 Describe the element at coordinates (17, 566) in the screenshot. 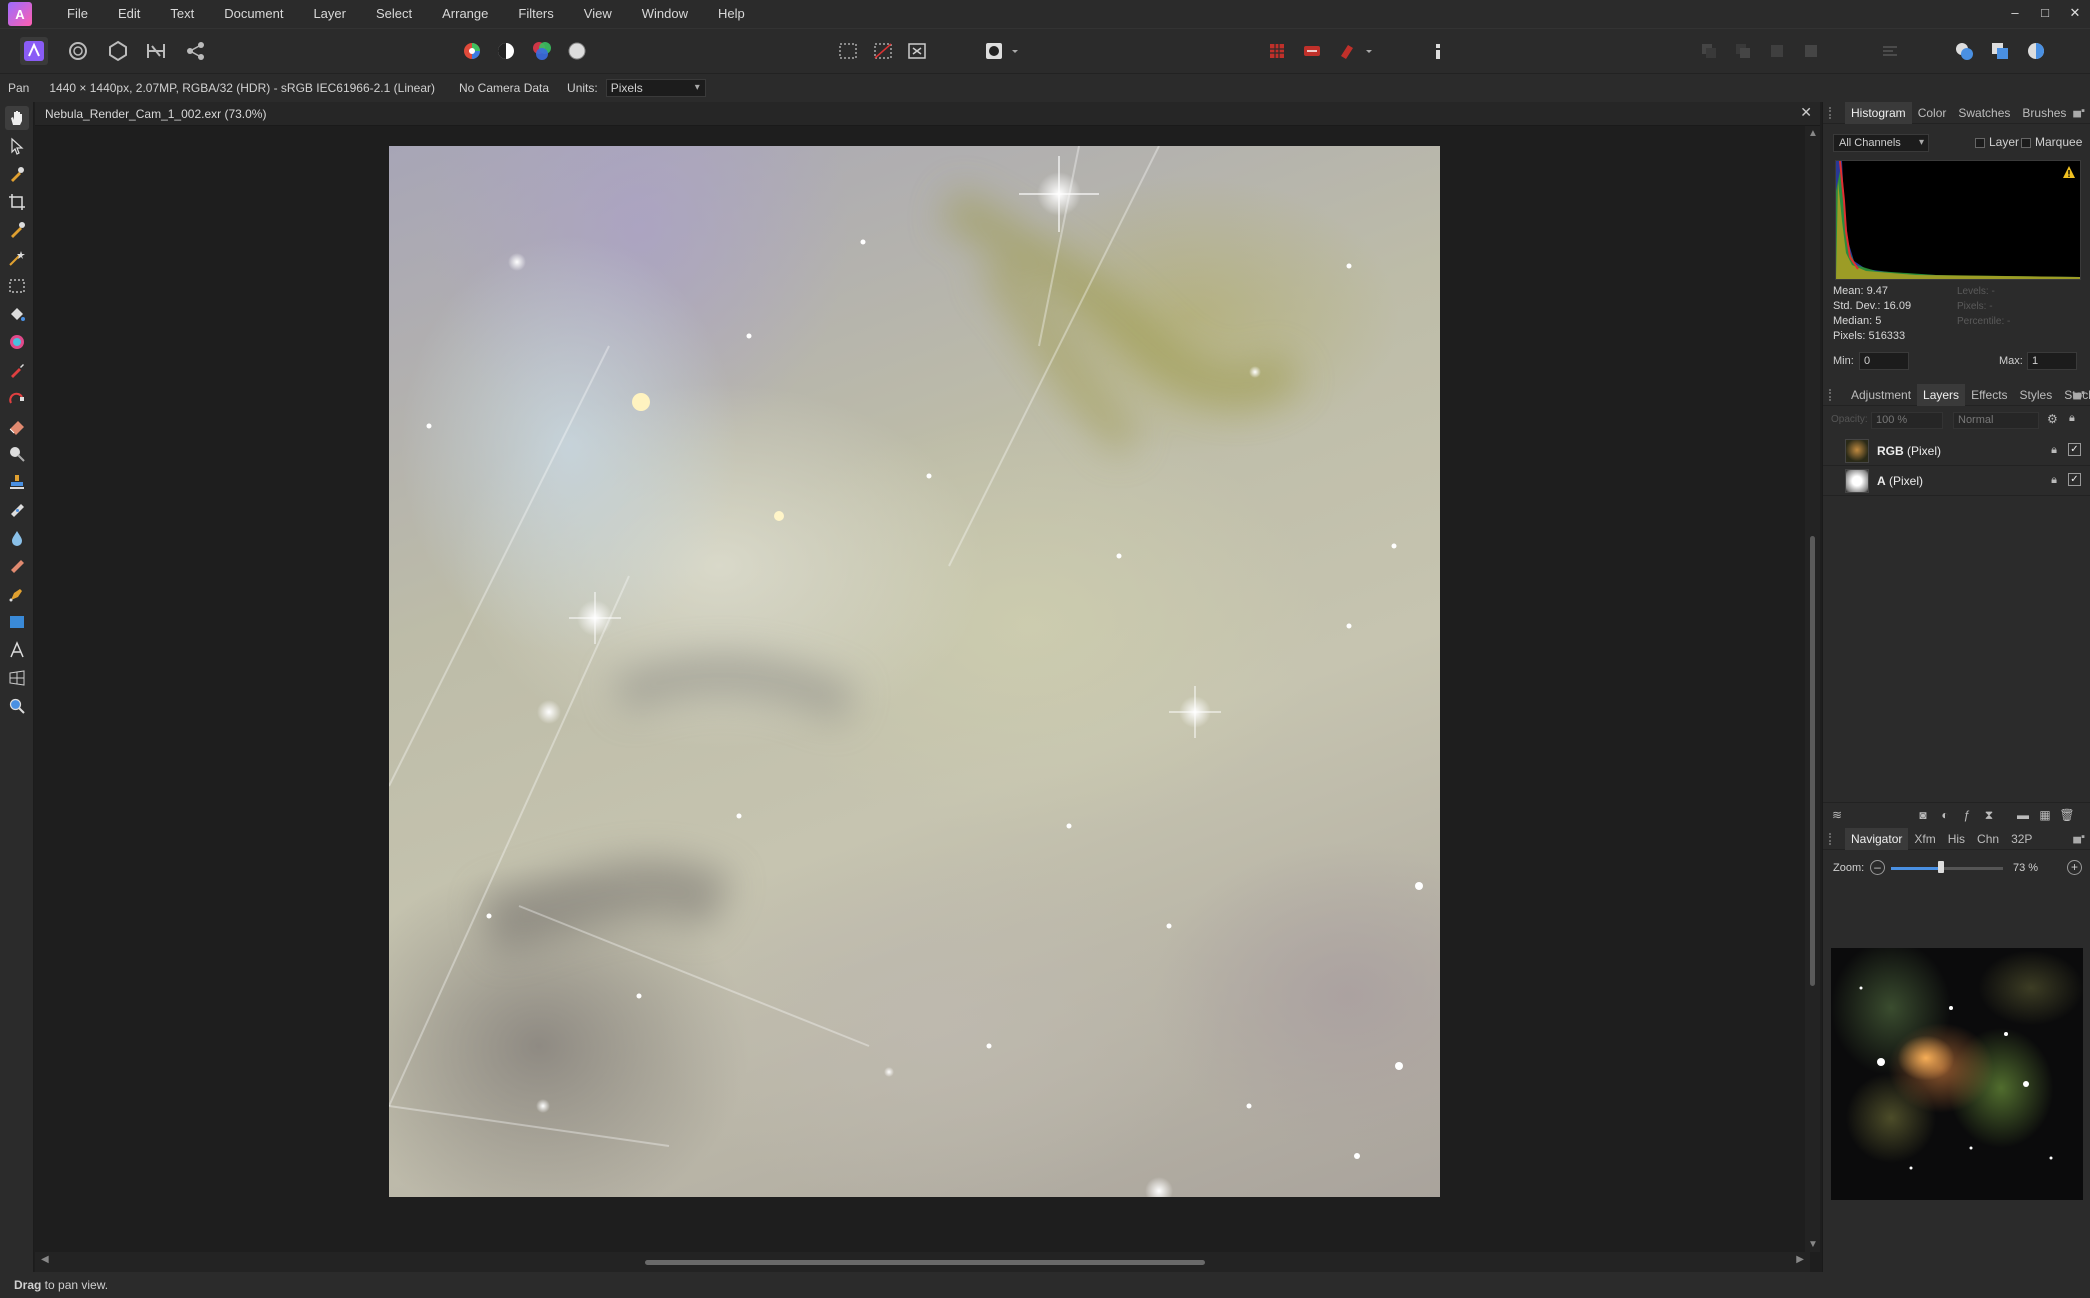

I see `red-eye-tool` at that location.